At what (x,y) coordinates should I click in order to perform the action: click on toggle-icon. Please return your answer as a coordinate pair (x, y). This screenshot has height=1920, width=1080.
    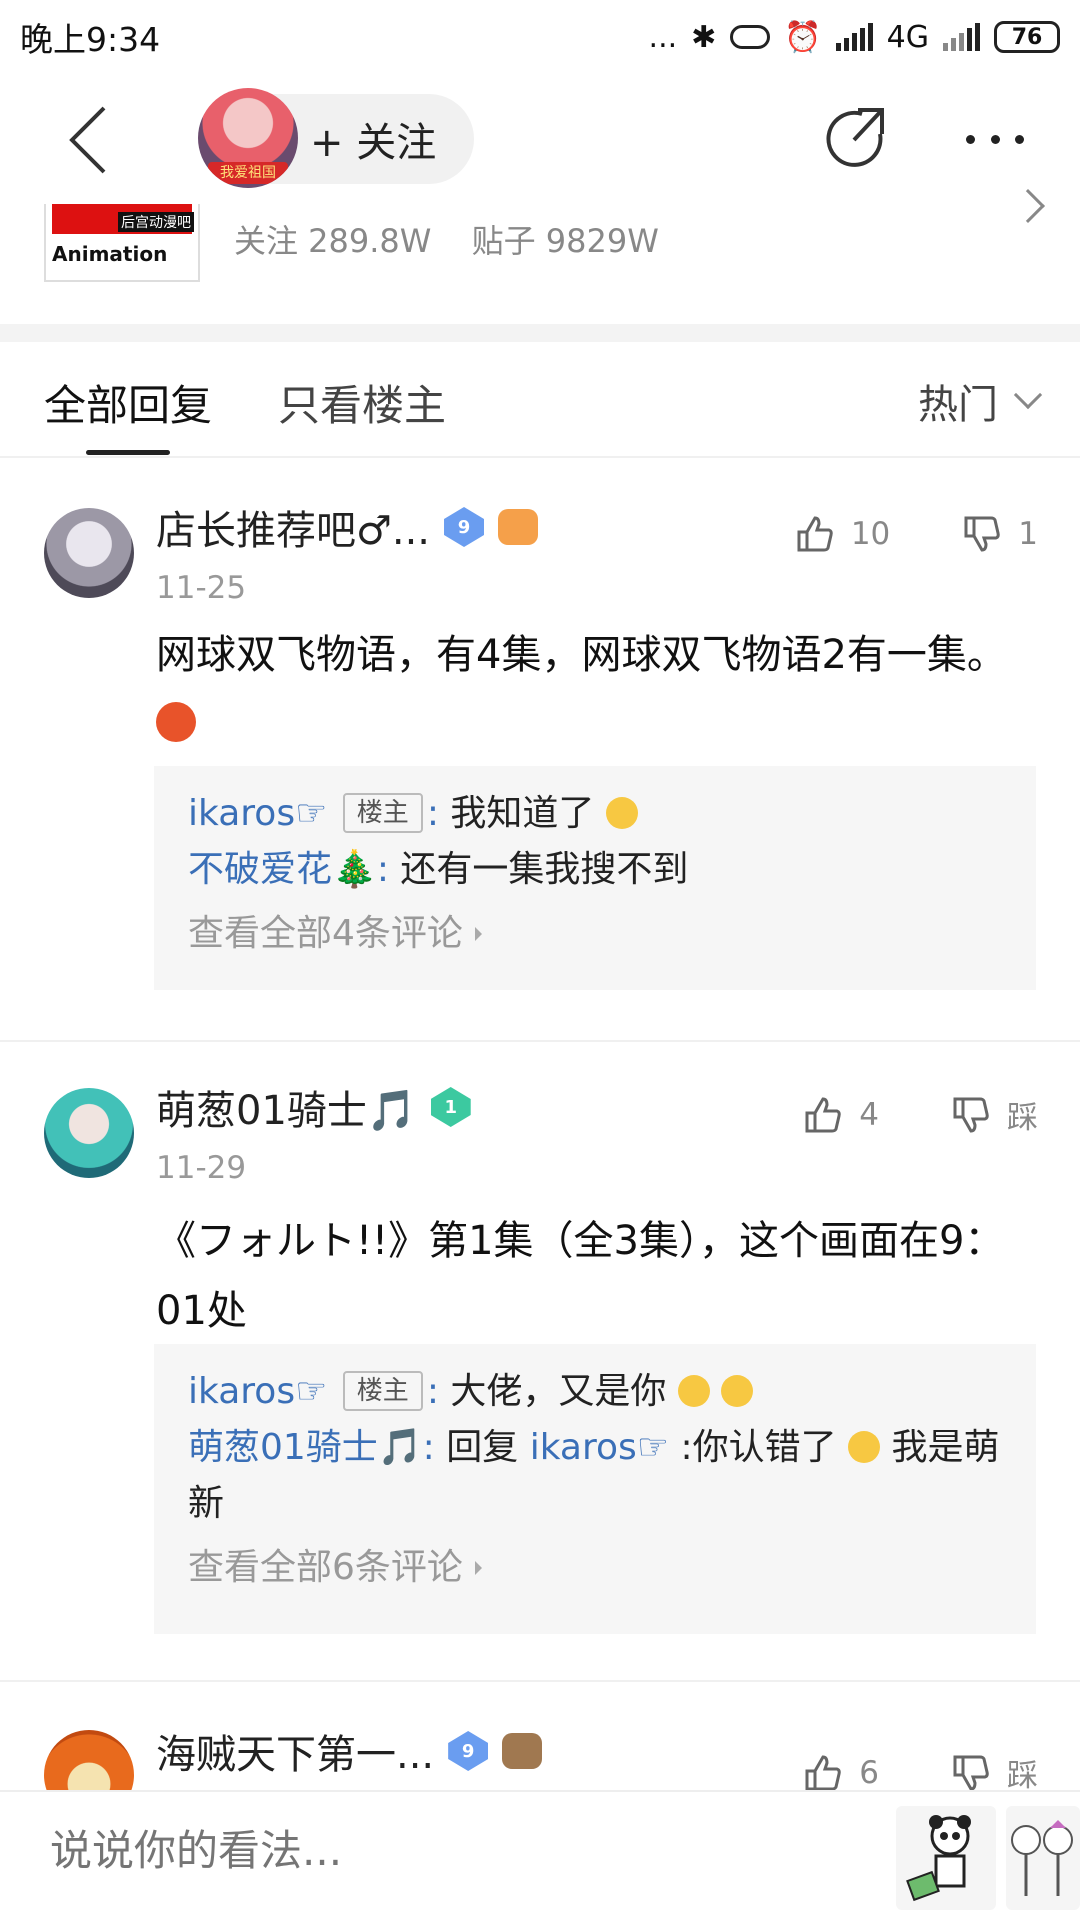
    Looking at the image, I should click on (750, 37).